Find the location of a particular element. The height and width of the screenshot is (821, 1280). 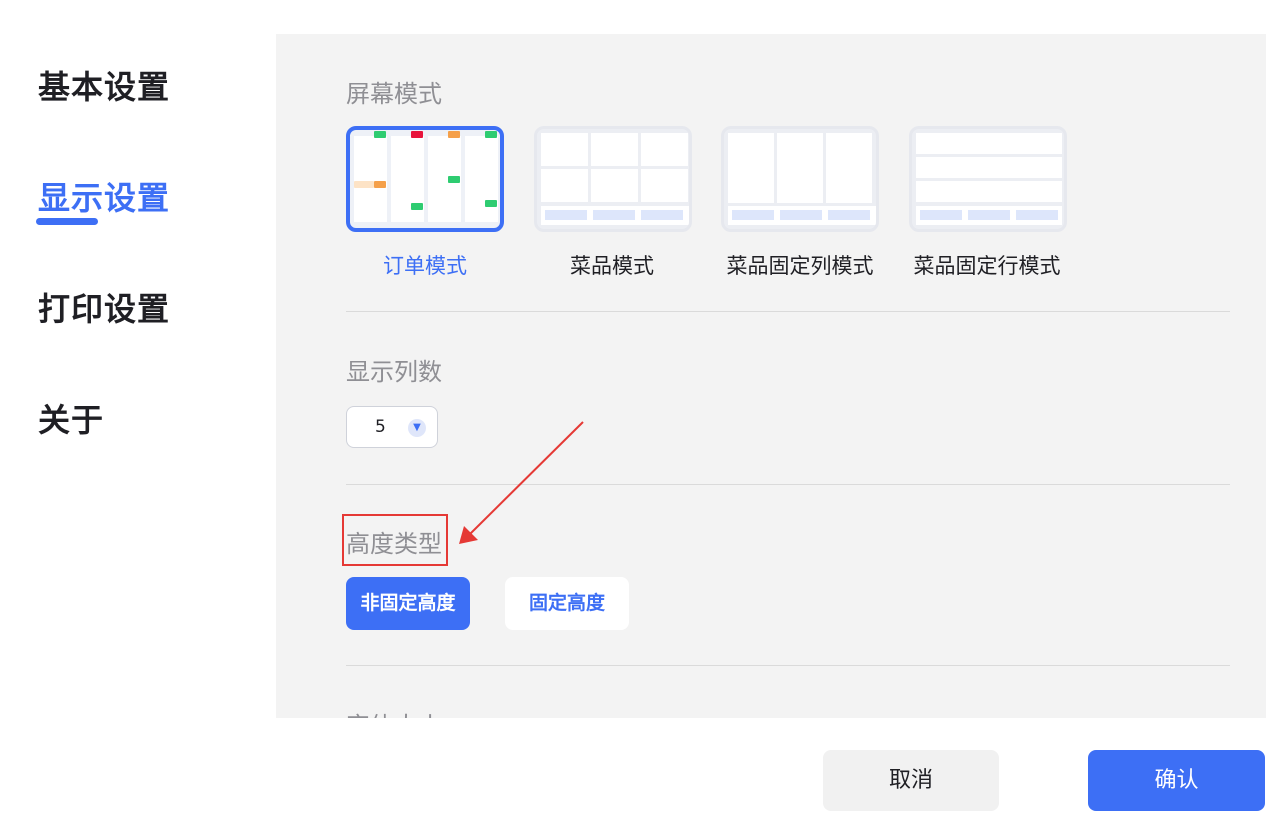

display-columns-value: 5 is located at coordinates (380, 427).